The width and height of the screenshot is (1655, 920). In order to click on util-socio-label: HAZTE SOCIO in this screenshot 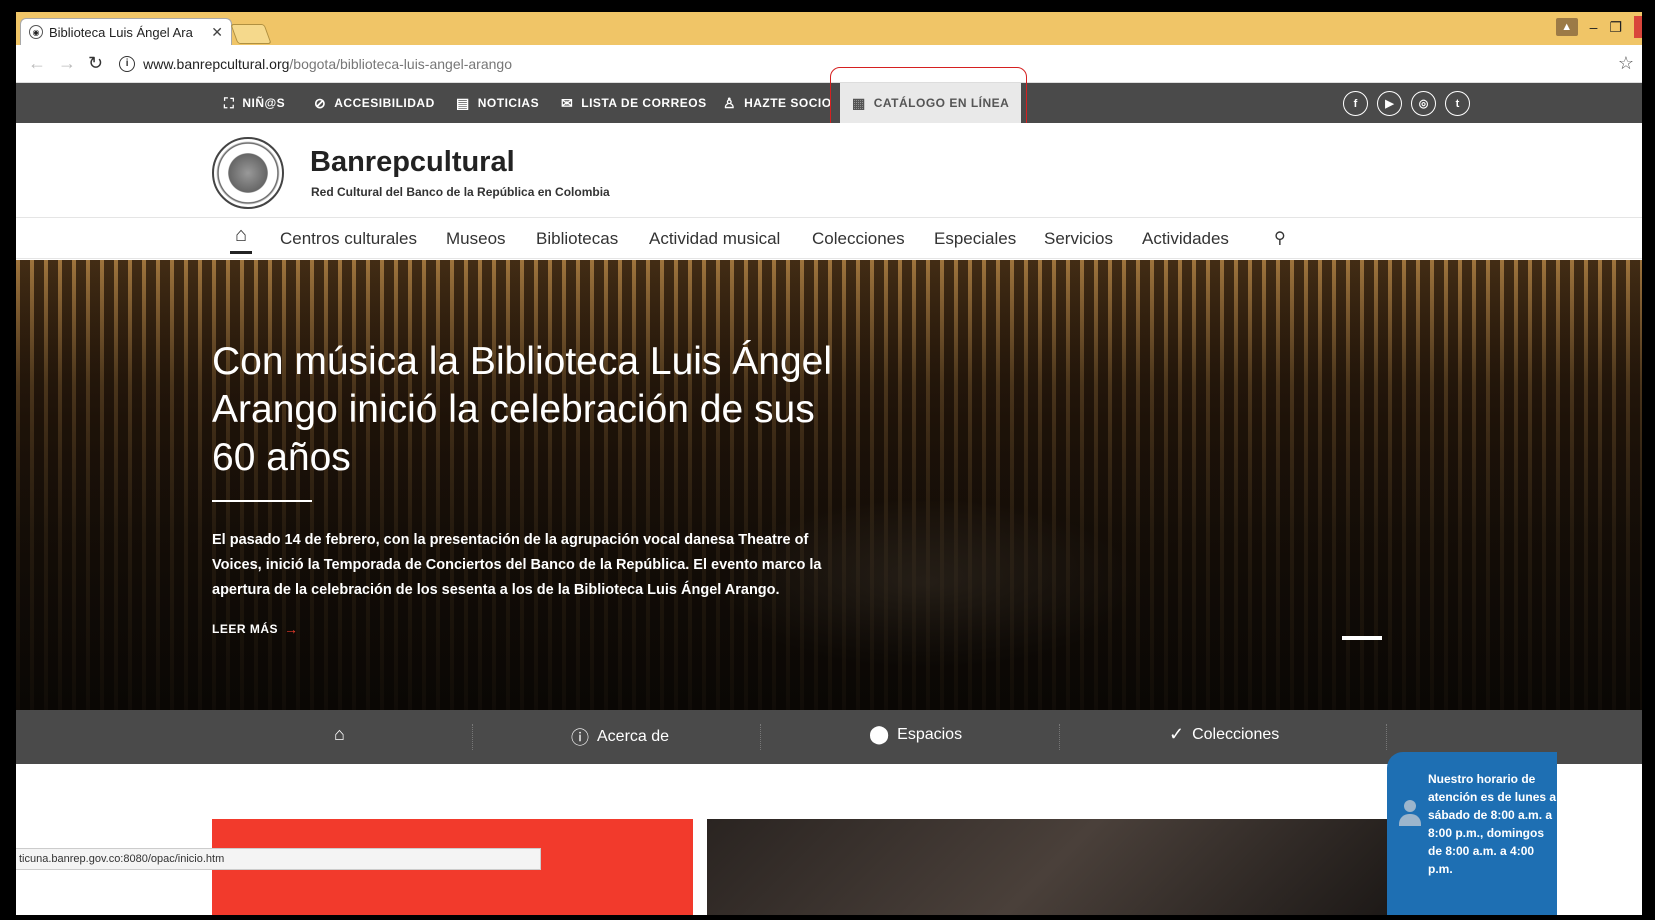, I will do `click(788, 103)`.